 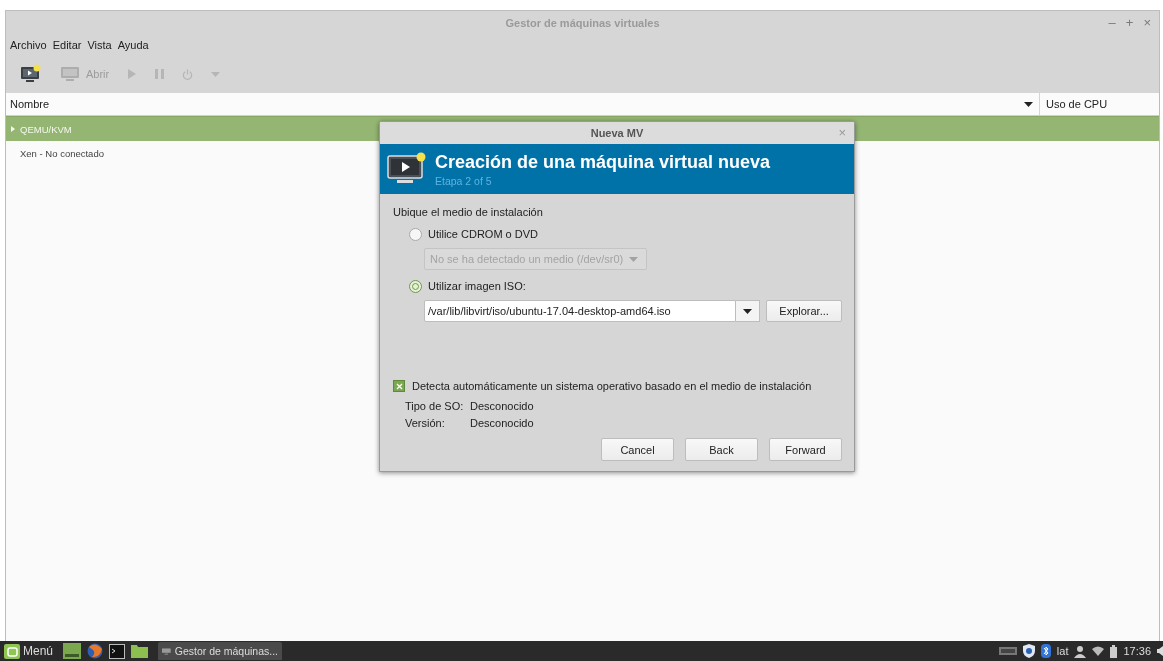 I want to click on keyboard-icon, so click(x=1007, y=651).